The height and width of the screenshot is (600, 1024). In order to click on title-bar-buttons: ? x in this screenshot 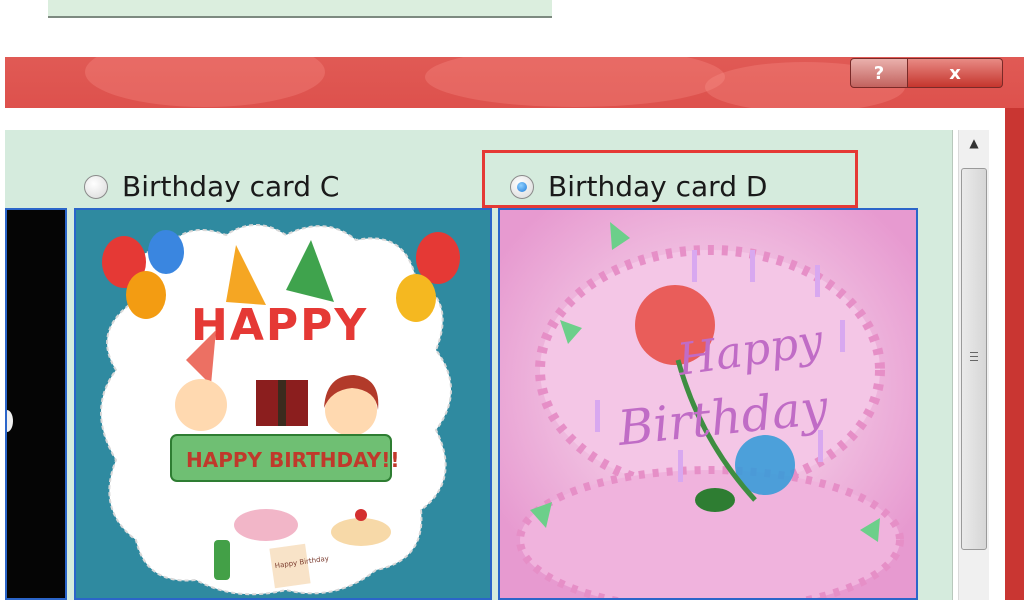, I will do `click(926, 73)`.